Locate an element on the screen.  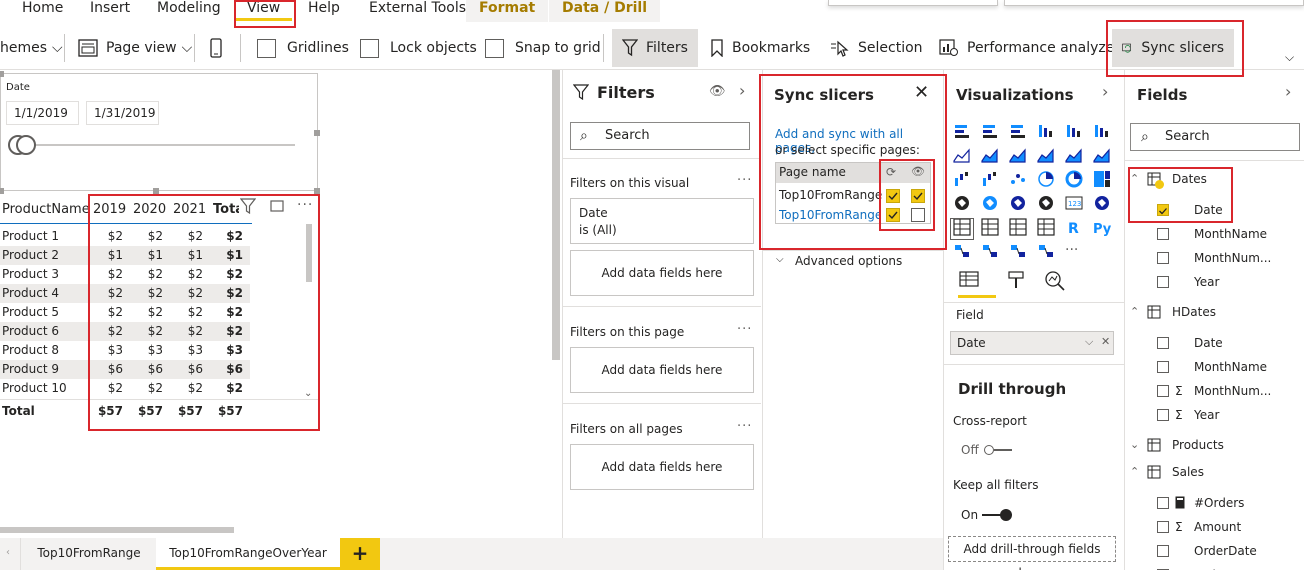
line-clustered-column-icon is located at coordinates (1074, 155).